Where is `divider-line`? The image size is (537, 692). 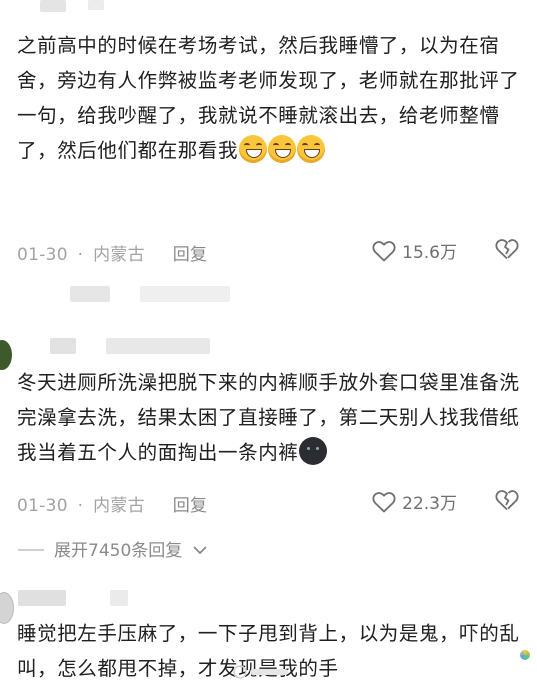 divider-line is located at coordinates (31, 550).